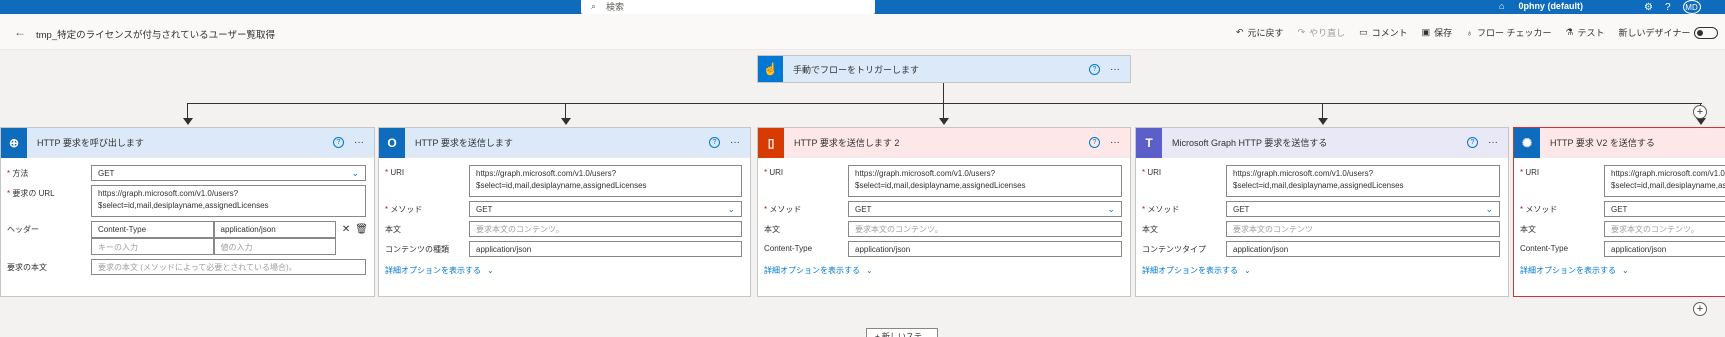  What do you see at coordinates (1363, 32) in the screenshot?
I see `comment-icon: ▭` at bounding box center [1363, 32].